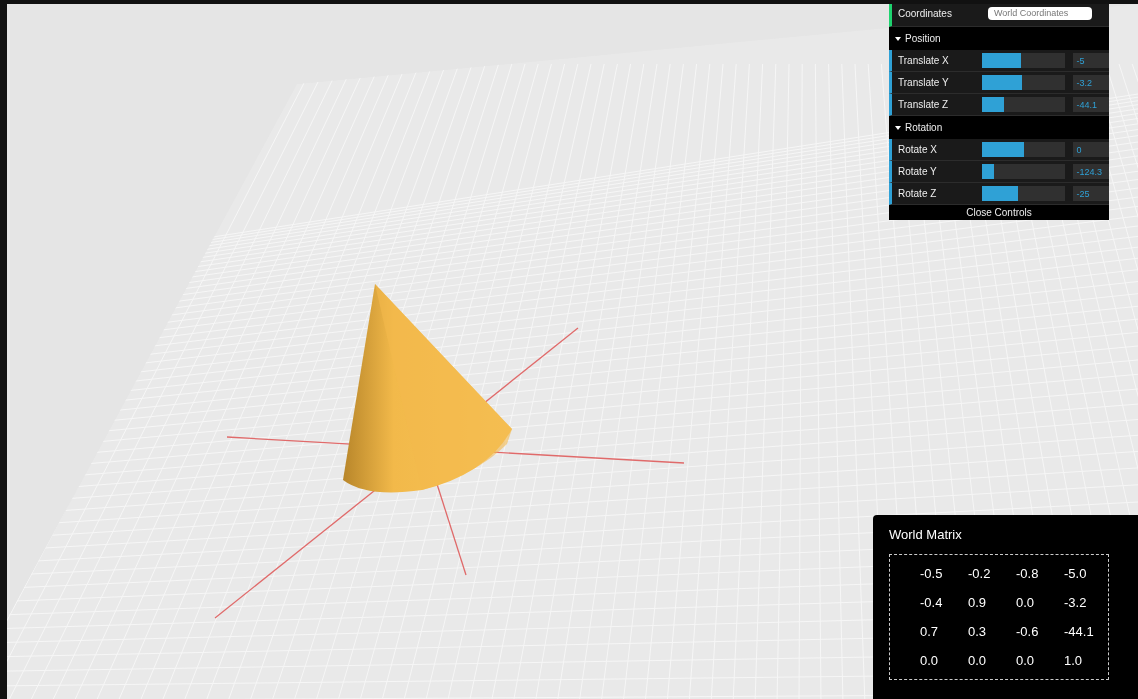 The image size is (1138, 699). What do you see at coordinates (1091, 171) in the screenshot?
I see `value-field: -124.3` at bounding box center [1091, 171].